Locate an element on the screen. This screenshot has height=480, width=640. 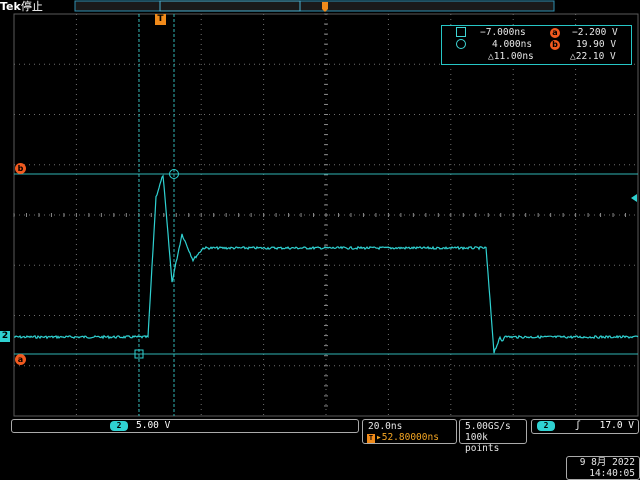
cursor-a-square-icon is located at coordinates (461, 32).